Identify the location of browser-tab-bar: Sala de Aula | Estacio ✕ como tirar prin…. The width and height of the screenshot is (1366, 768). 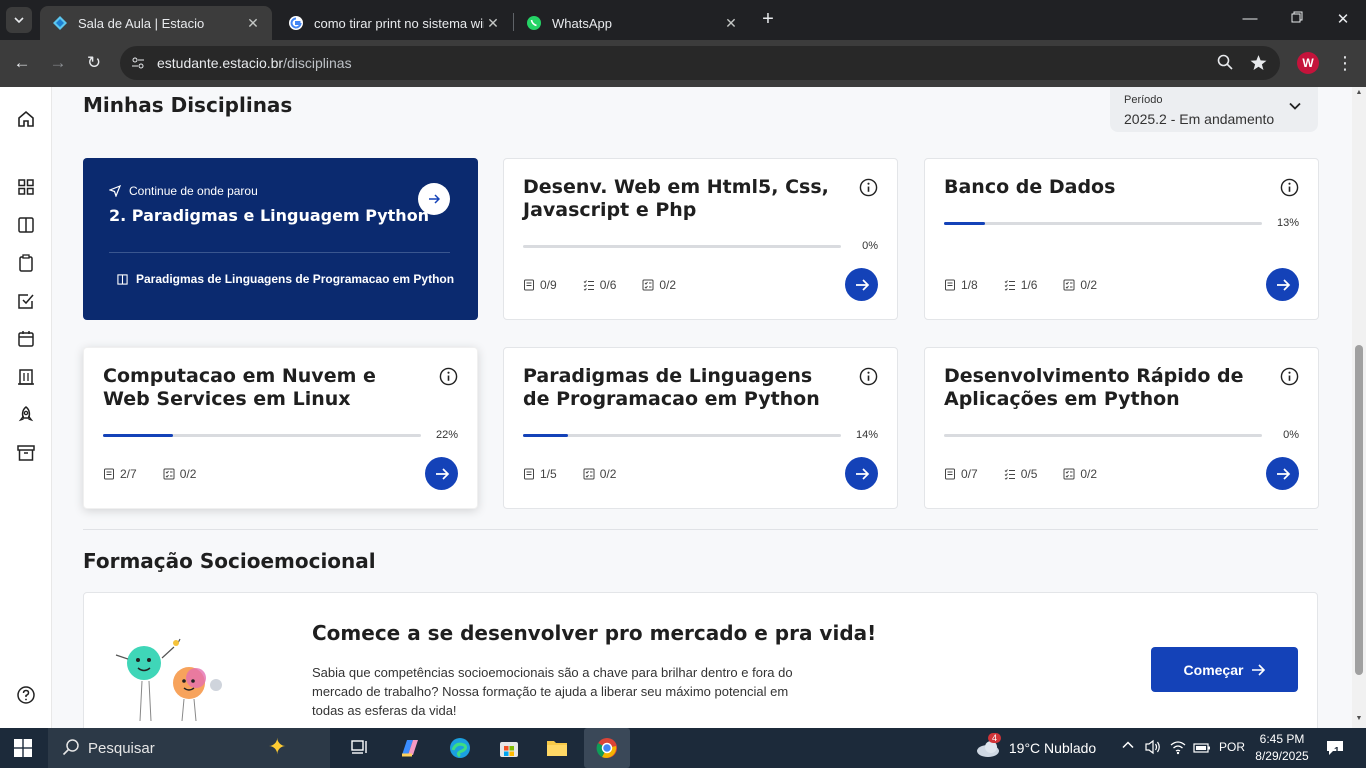
(683, 20).